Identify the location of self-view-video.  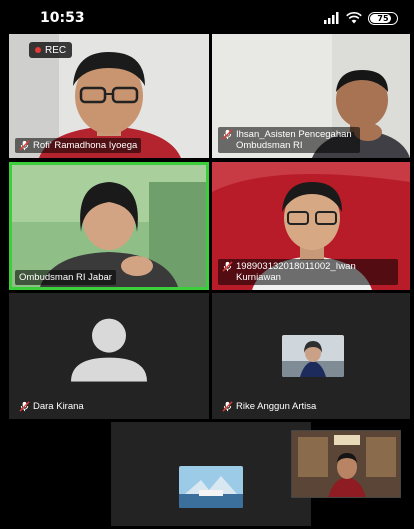
(346, 464).